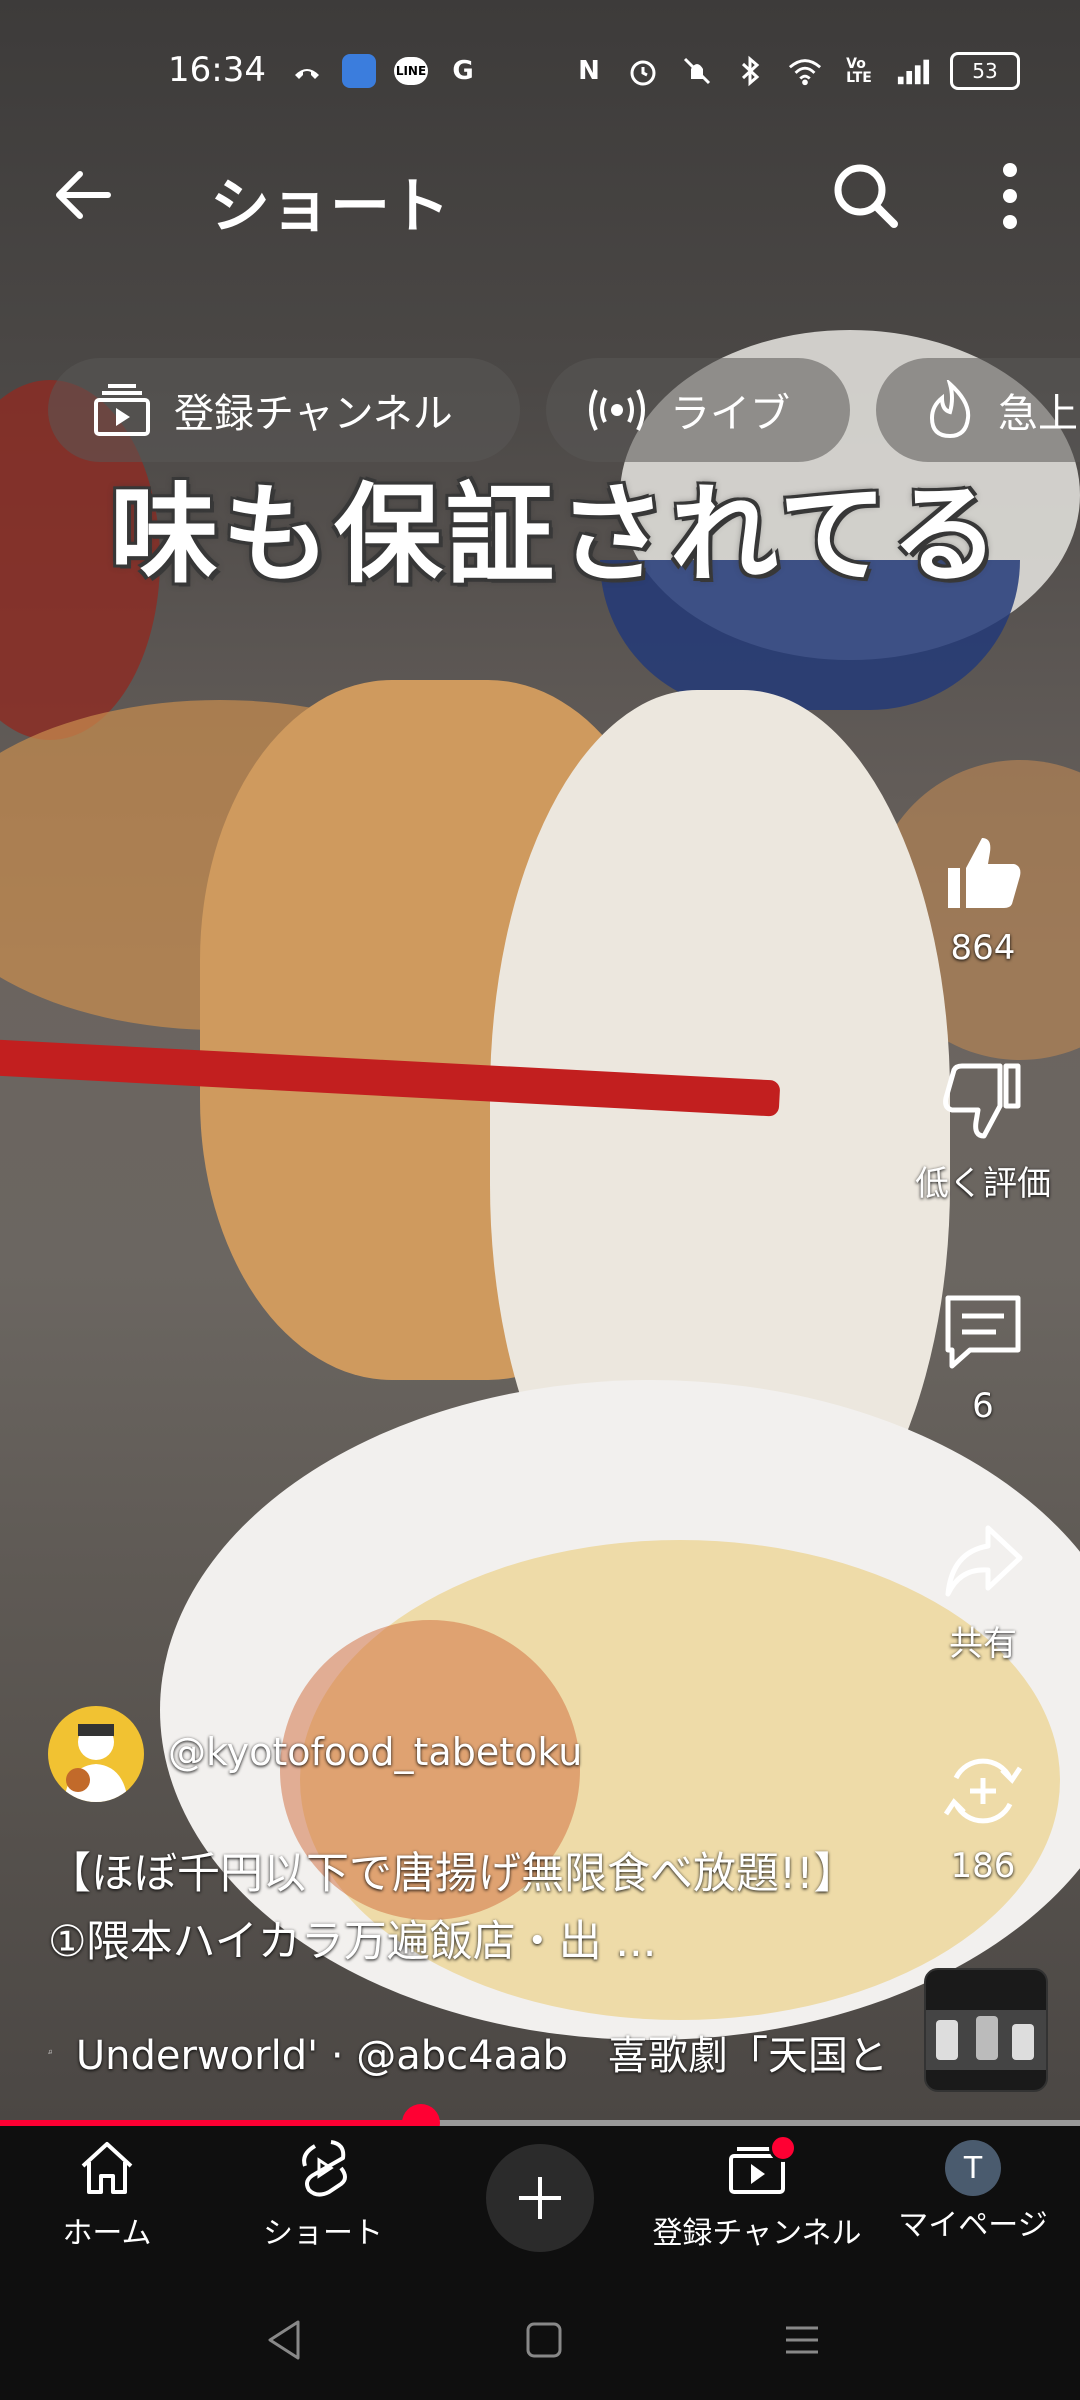 Image resolution: width=1080 pixels, height=2400 pixels. Describe the element at coordinates (313, 414) in the screenshot. I see `chip-label: 登録チャンネル` at that location.